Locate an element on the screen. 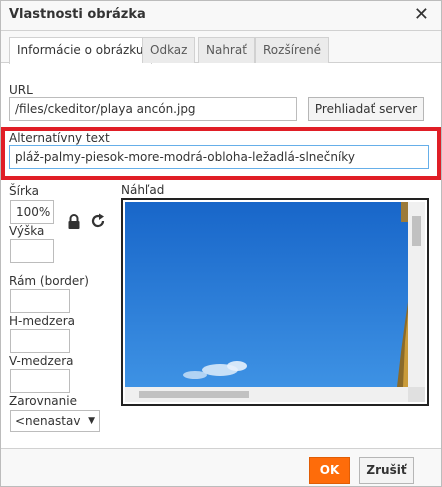 The width and height of the screenshot is (442, 487). alt-text-label: Alternatívny text is located at coordinates (59, 138).